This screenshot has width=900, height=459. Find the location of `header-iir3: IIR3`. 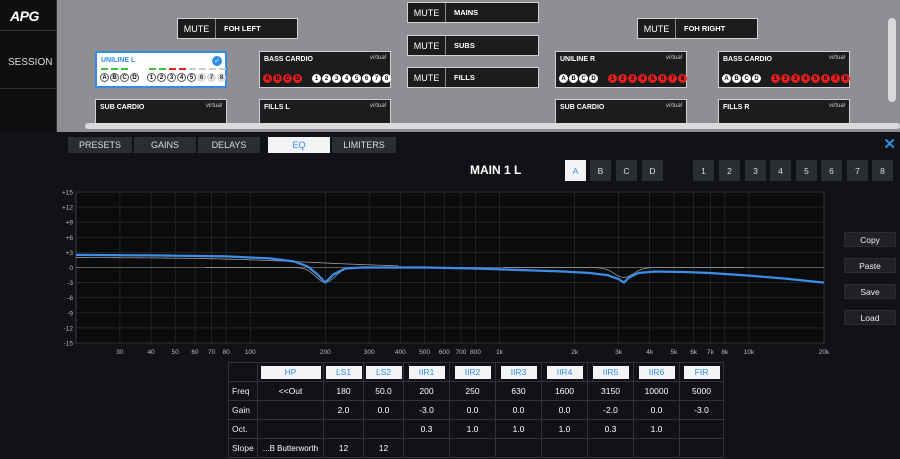

header-iir3: IIR3 is located at coordinates (518, 372).